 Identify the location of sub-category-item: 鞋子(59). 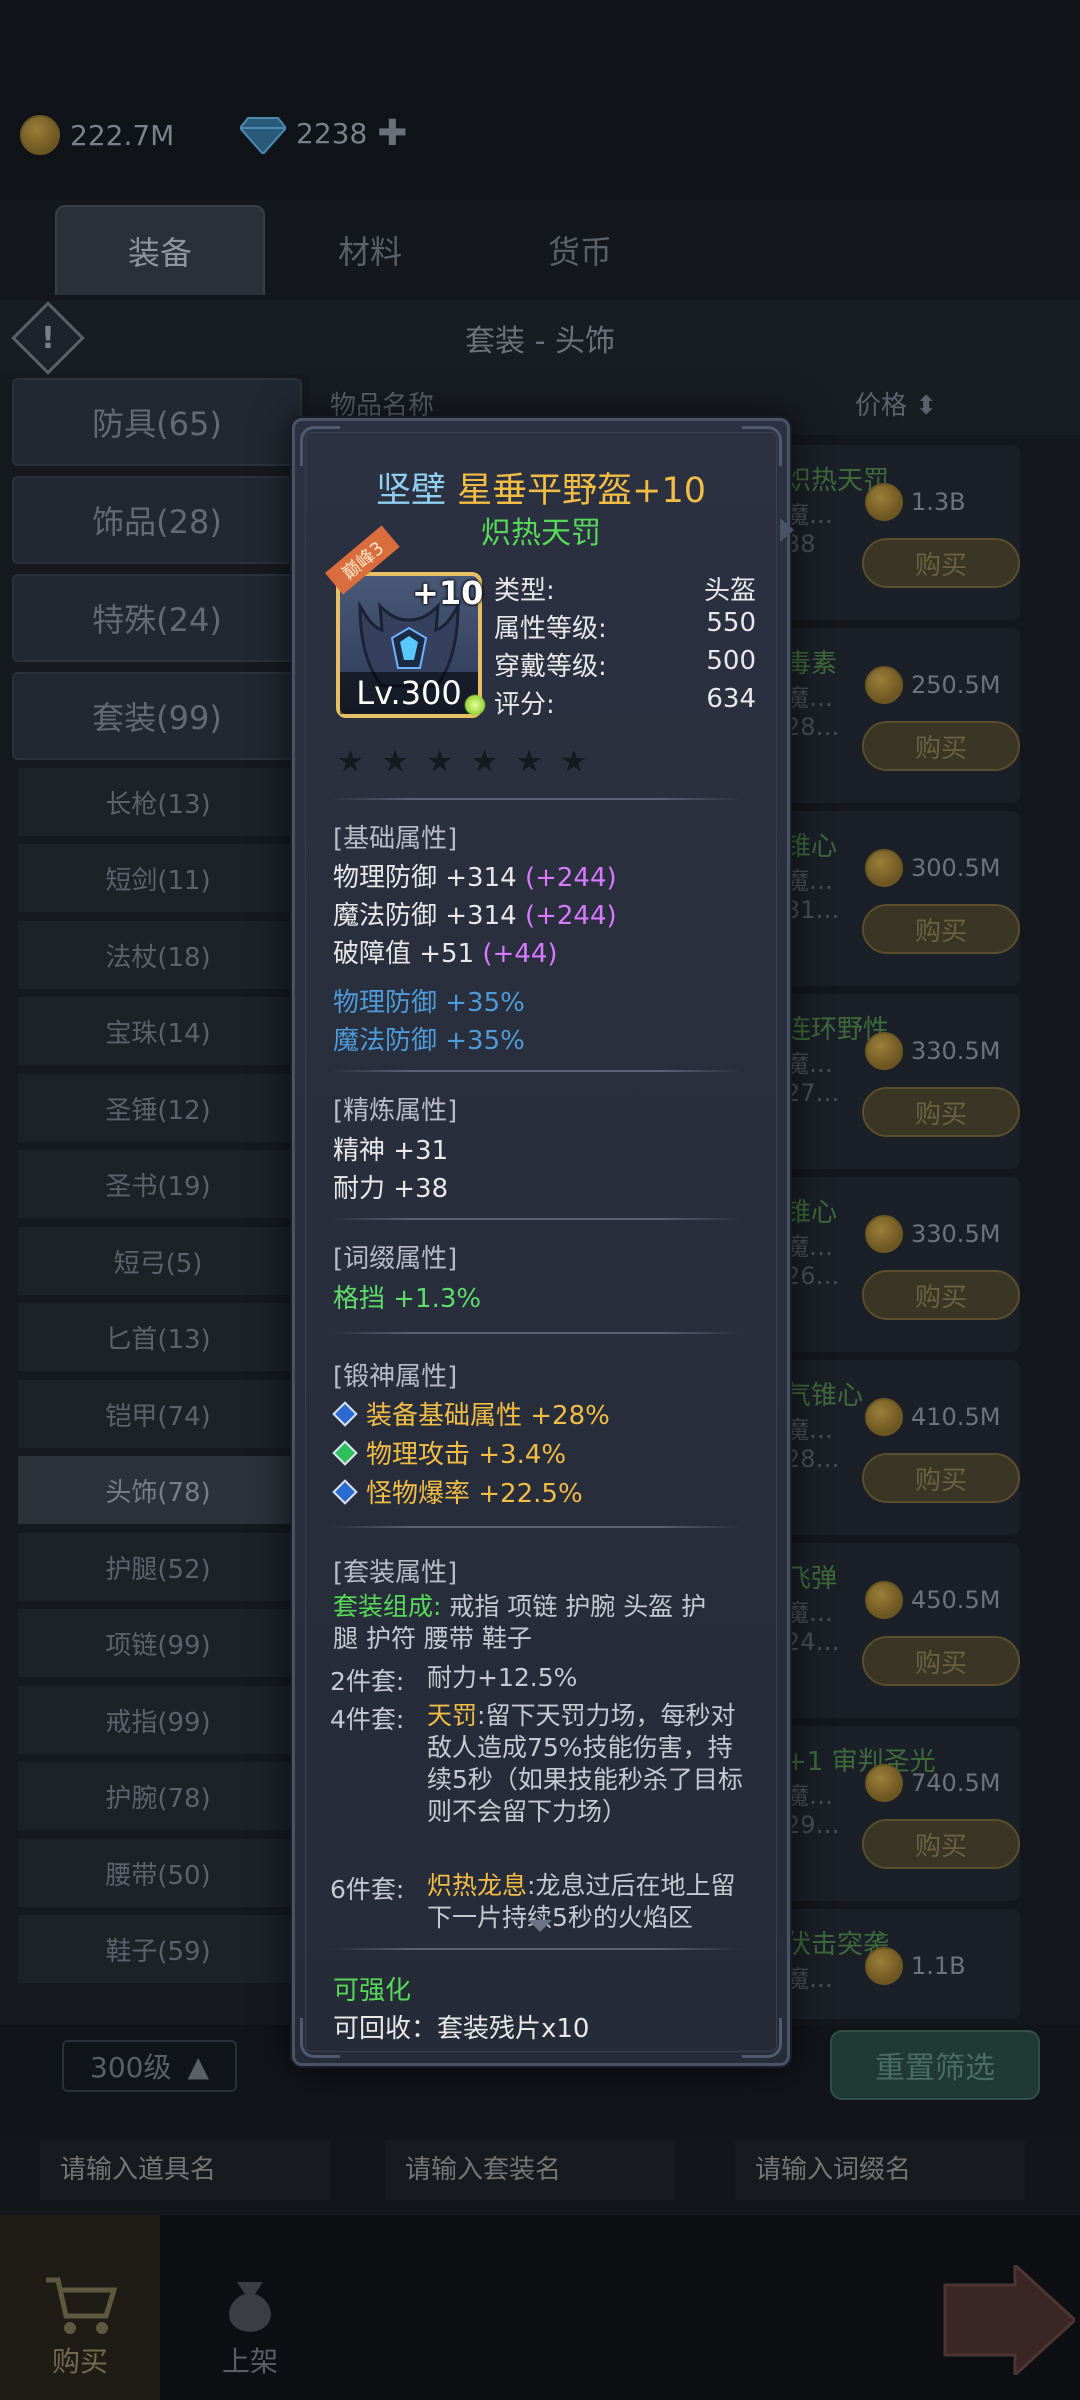
(158, 1949).